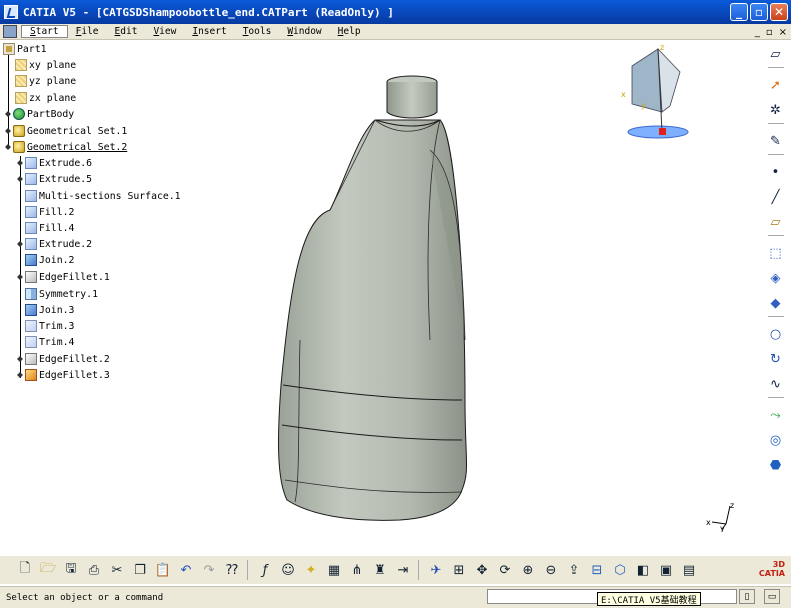 Image resolution: width=791 pixels, height=608 pixels. What do you see at coordinates (776, 172) in the screenshot?
I see `point-icon: •` at bounding box center [776, 172].